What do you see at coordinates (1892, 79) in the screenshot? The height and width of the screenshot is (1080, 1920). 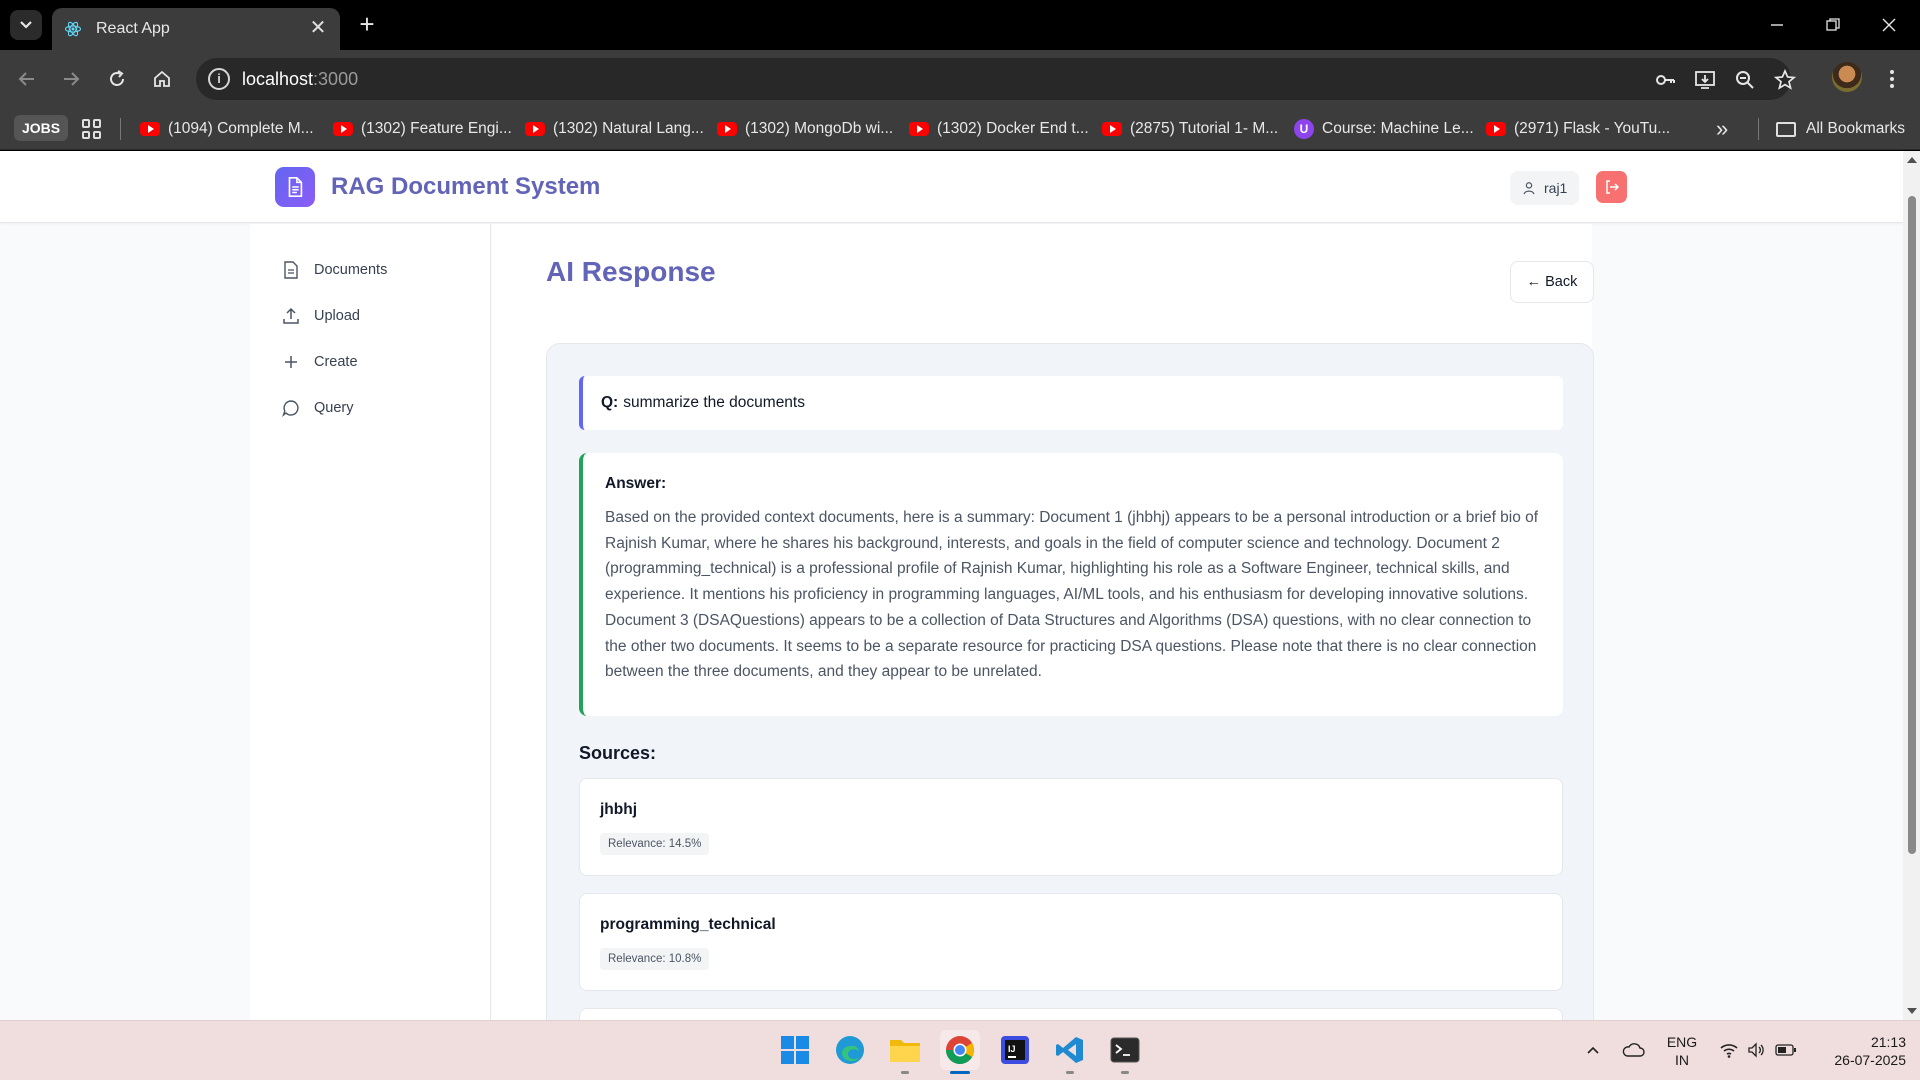 I see `browser-menu-icon` at bounding box center [1892, 79].